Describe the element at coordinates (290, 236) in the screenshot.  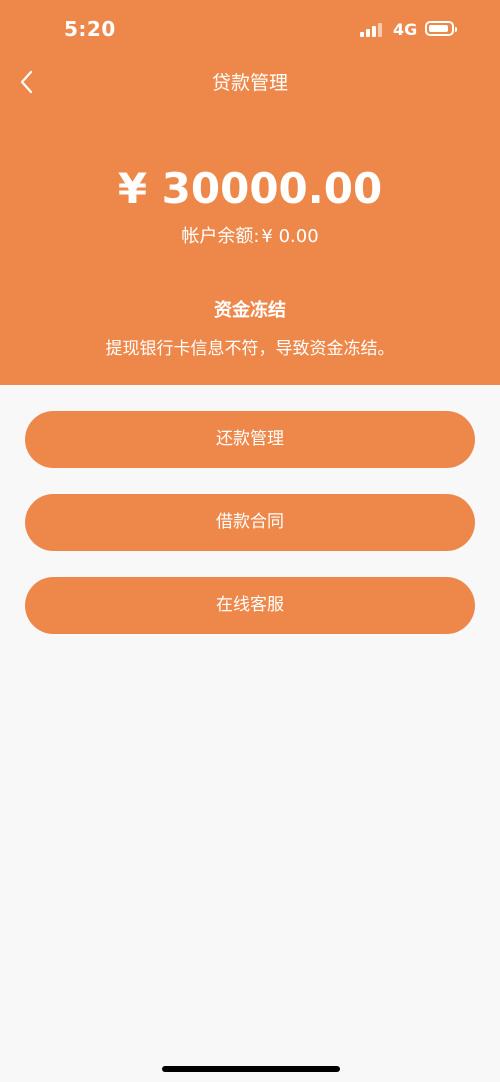
I see `balance-value: ¥ 0.00` at that location.